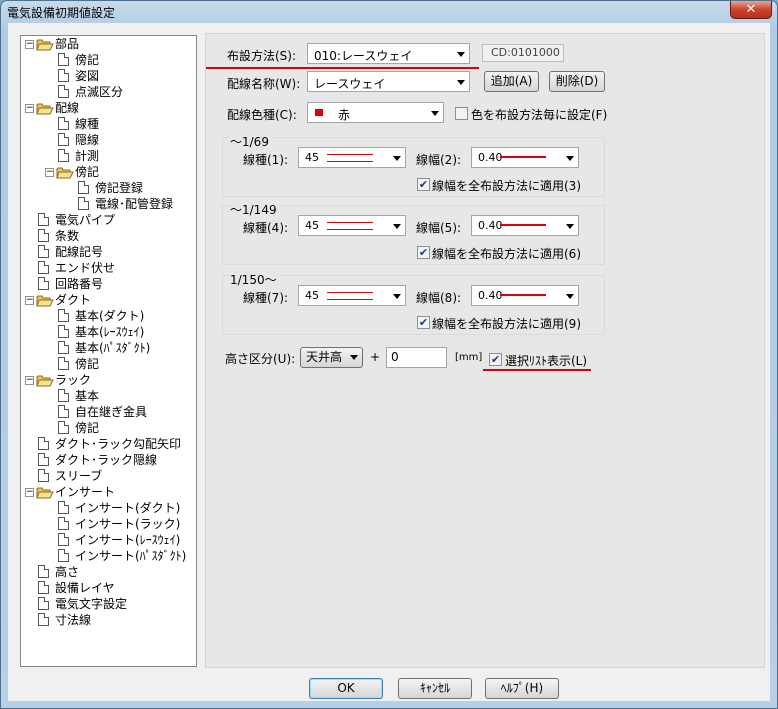  Describe the element at coordinates (108, 44) in the screenshot. I see `tree-item: − 部品` at that location.